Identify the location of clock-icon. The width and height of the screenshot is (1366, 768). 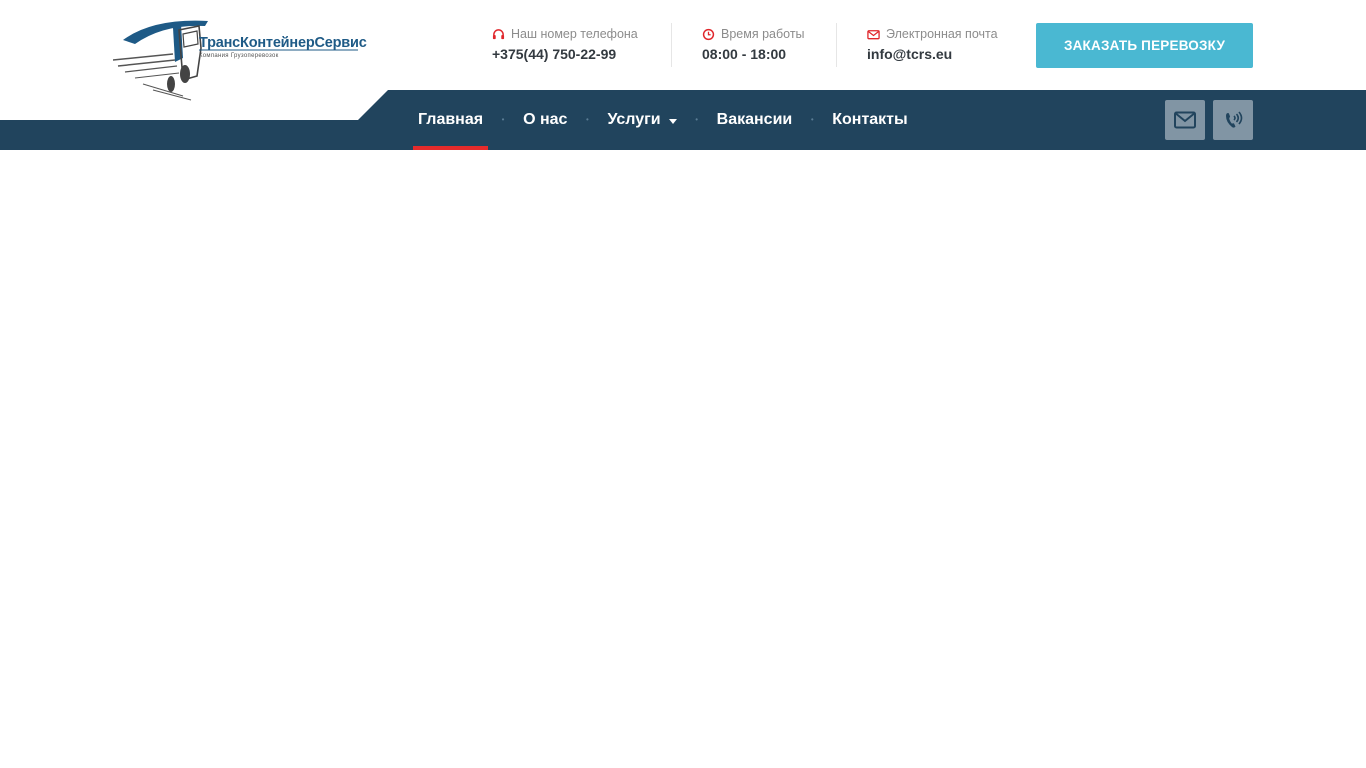
(708, 34).